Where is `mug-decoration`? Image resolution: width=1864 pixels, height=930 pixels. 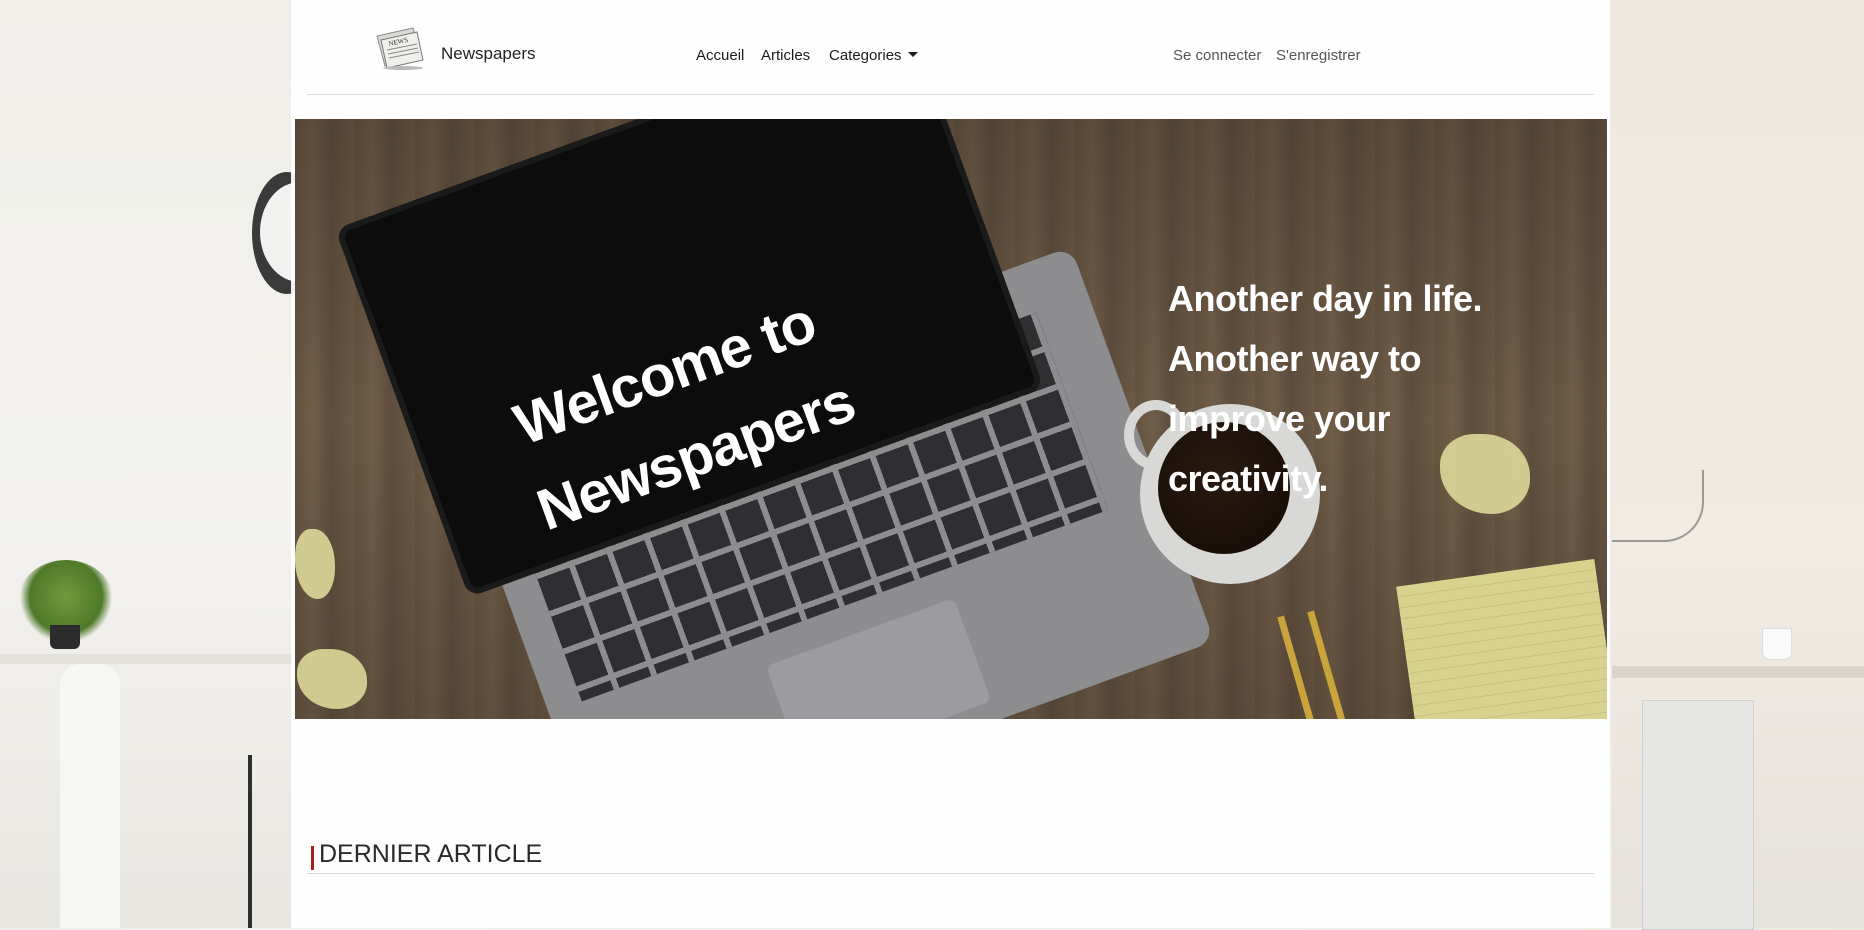 mug-decoration is located at coordinates (1777, 644).